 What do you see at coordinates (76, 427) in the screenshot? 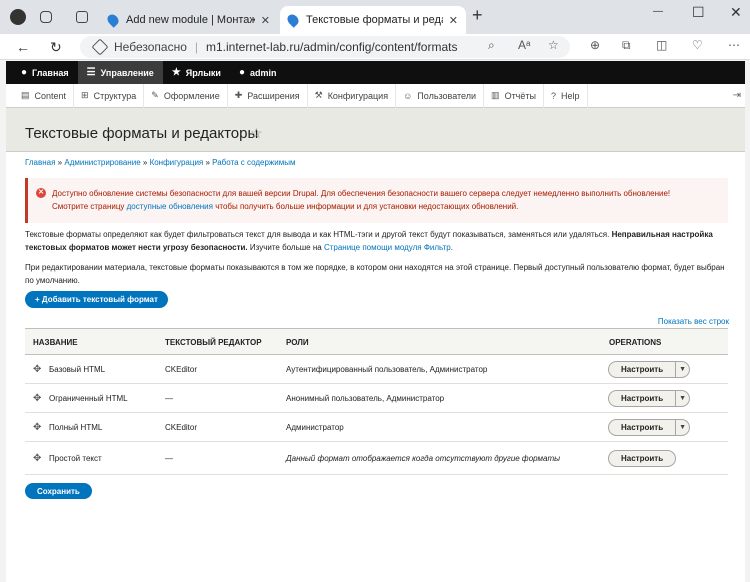
I see `format-name: Полный HTML` at bounding box center [76, 427].